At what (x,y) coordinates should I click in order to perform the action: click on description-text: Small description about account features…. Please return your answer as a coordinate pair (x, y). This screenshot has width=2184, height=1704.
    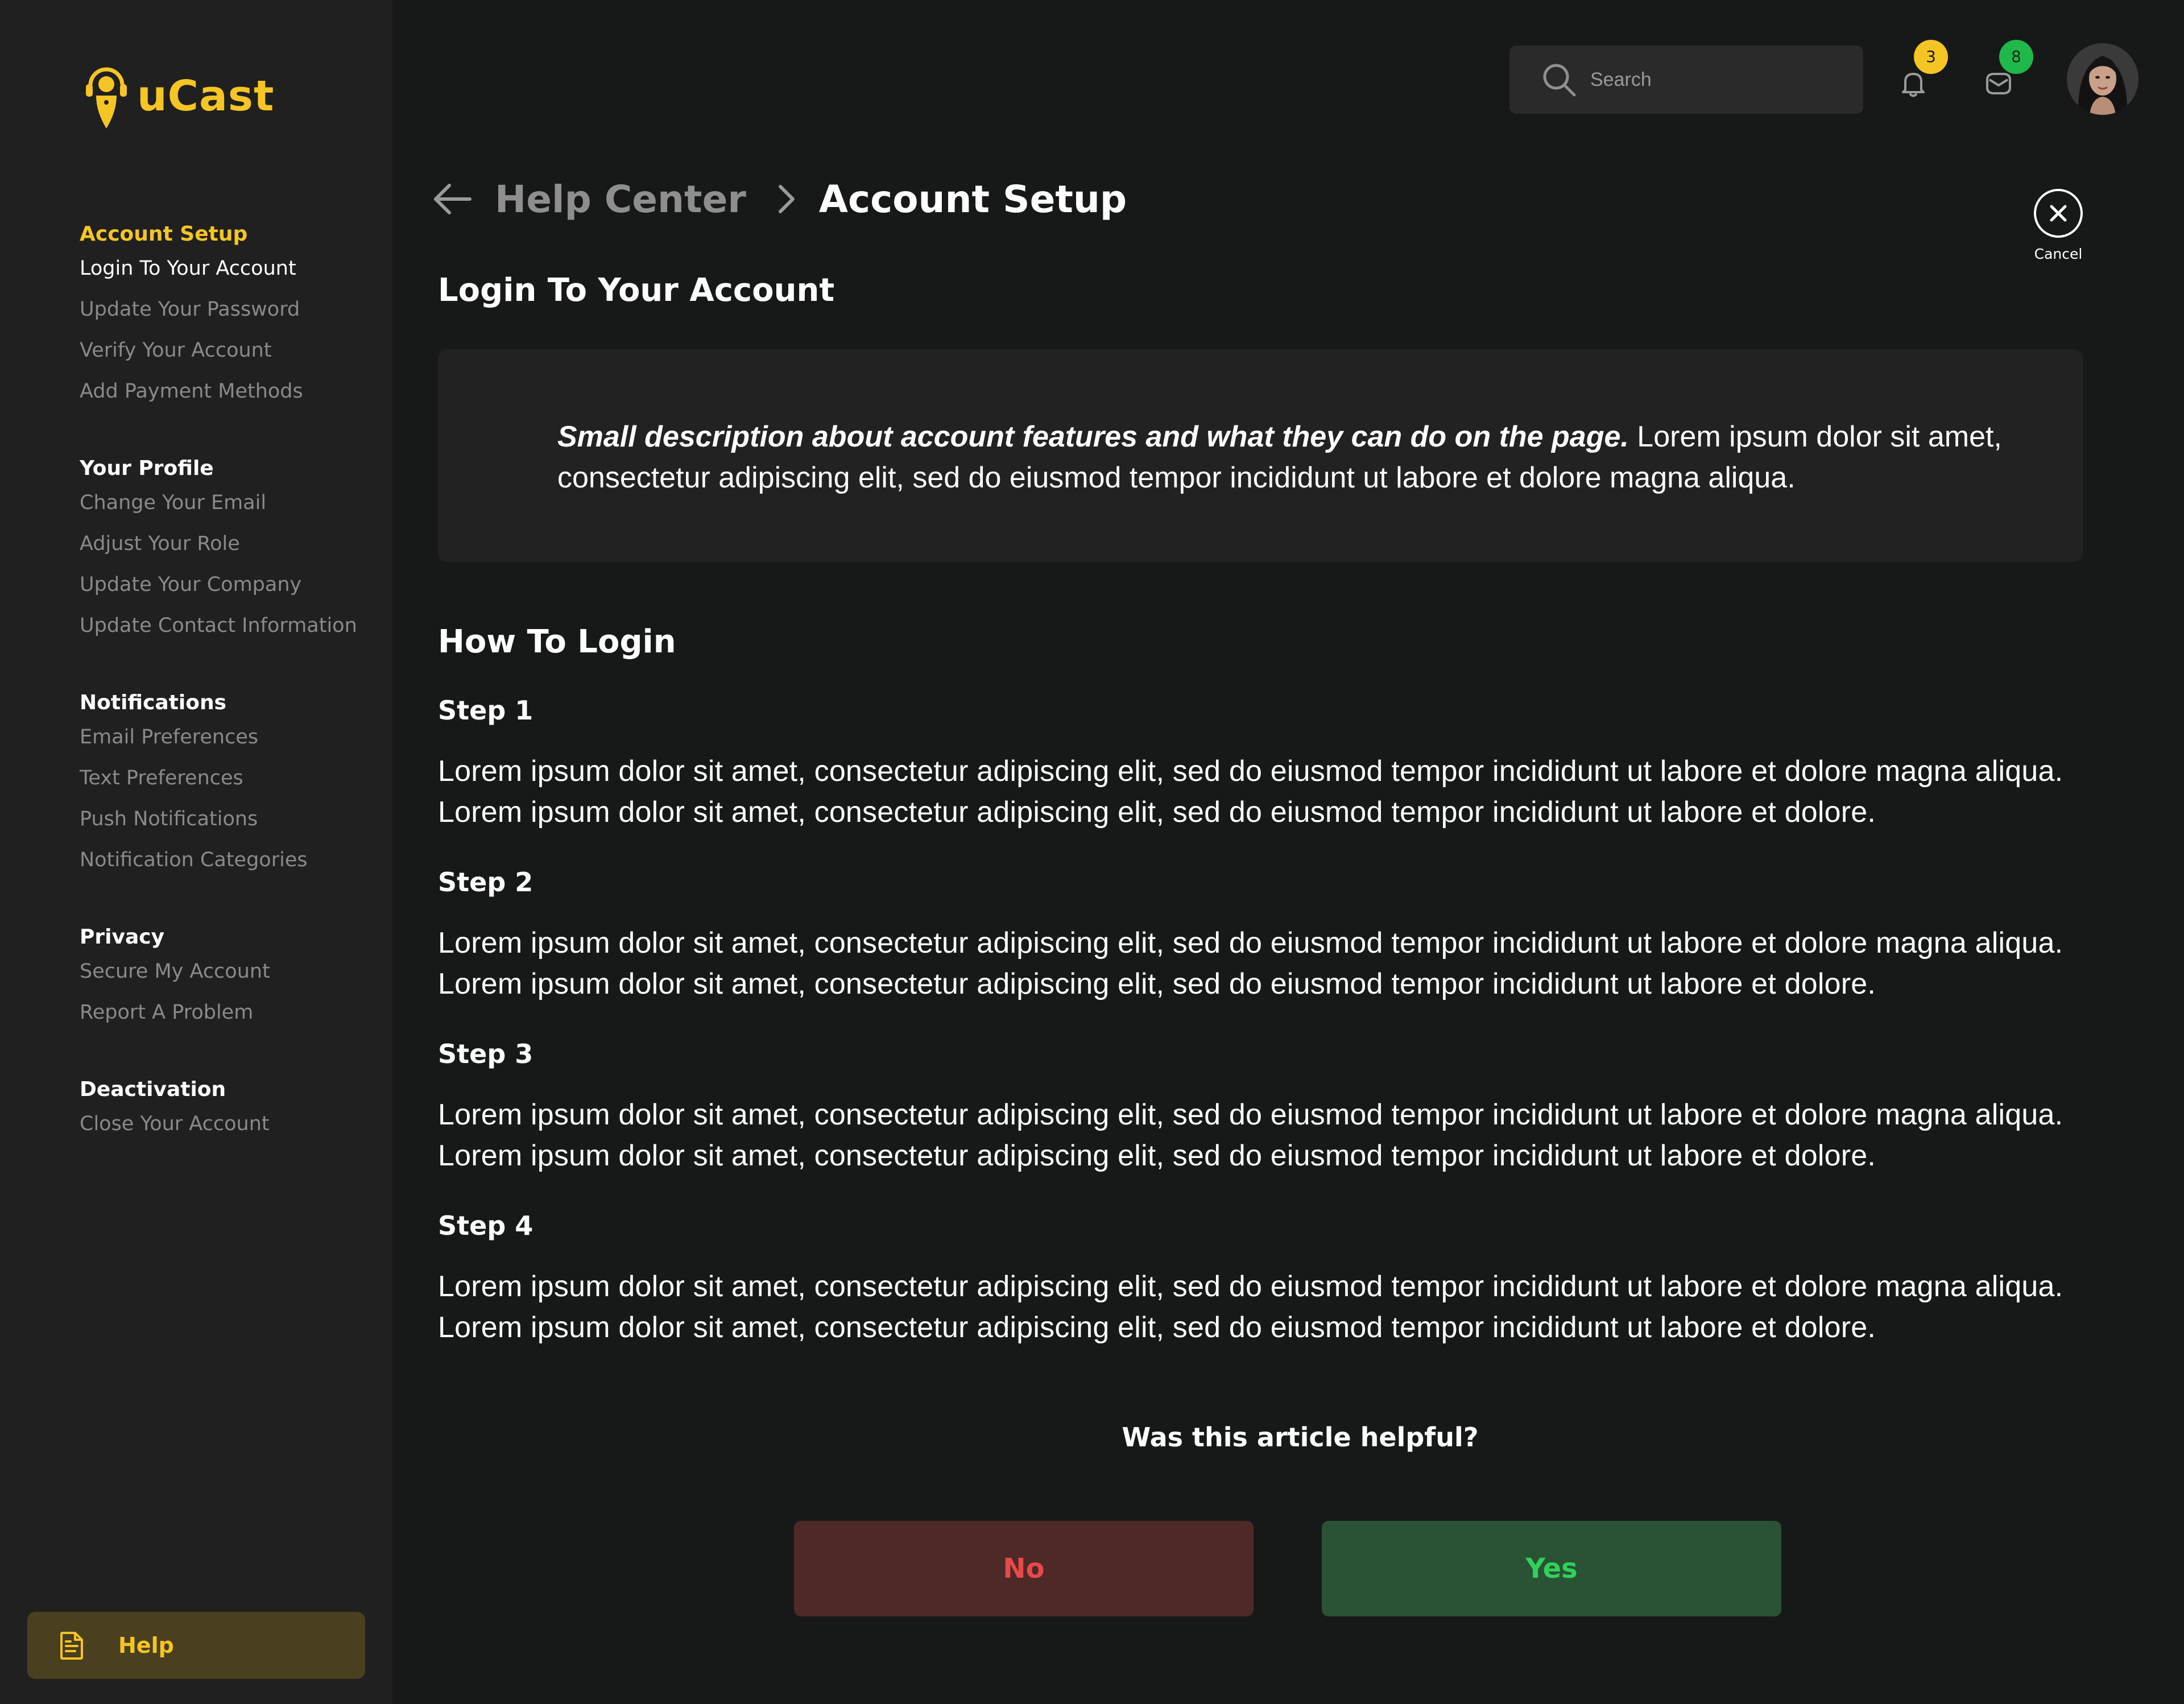
    Looking at the image, I should click on (1285, 457).